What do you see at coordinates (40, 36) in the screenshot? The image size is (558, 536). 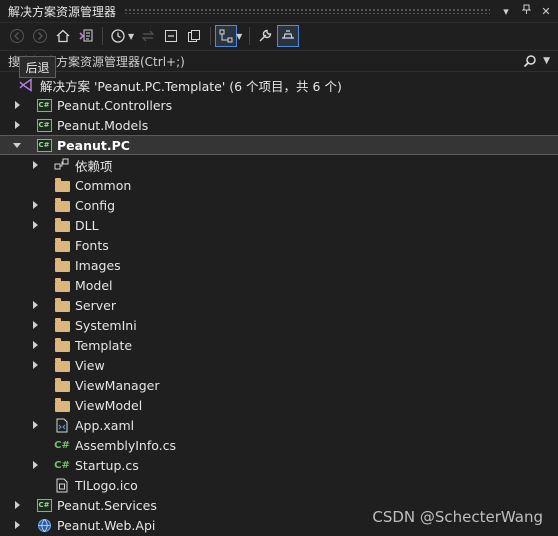 I see `forward-button` at bounding box center [40, 36].